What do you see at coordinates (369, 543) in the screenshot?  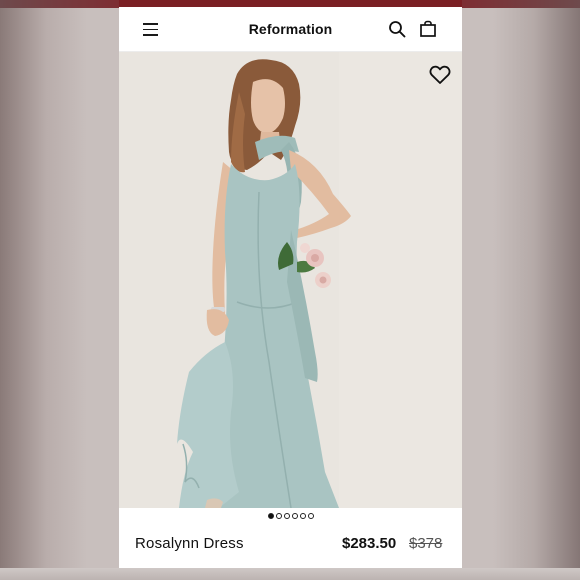 I see `sale-price: $283.50` at bounding box center [369, 543].